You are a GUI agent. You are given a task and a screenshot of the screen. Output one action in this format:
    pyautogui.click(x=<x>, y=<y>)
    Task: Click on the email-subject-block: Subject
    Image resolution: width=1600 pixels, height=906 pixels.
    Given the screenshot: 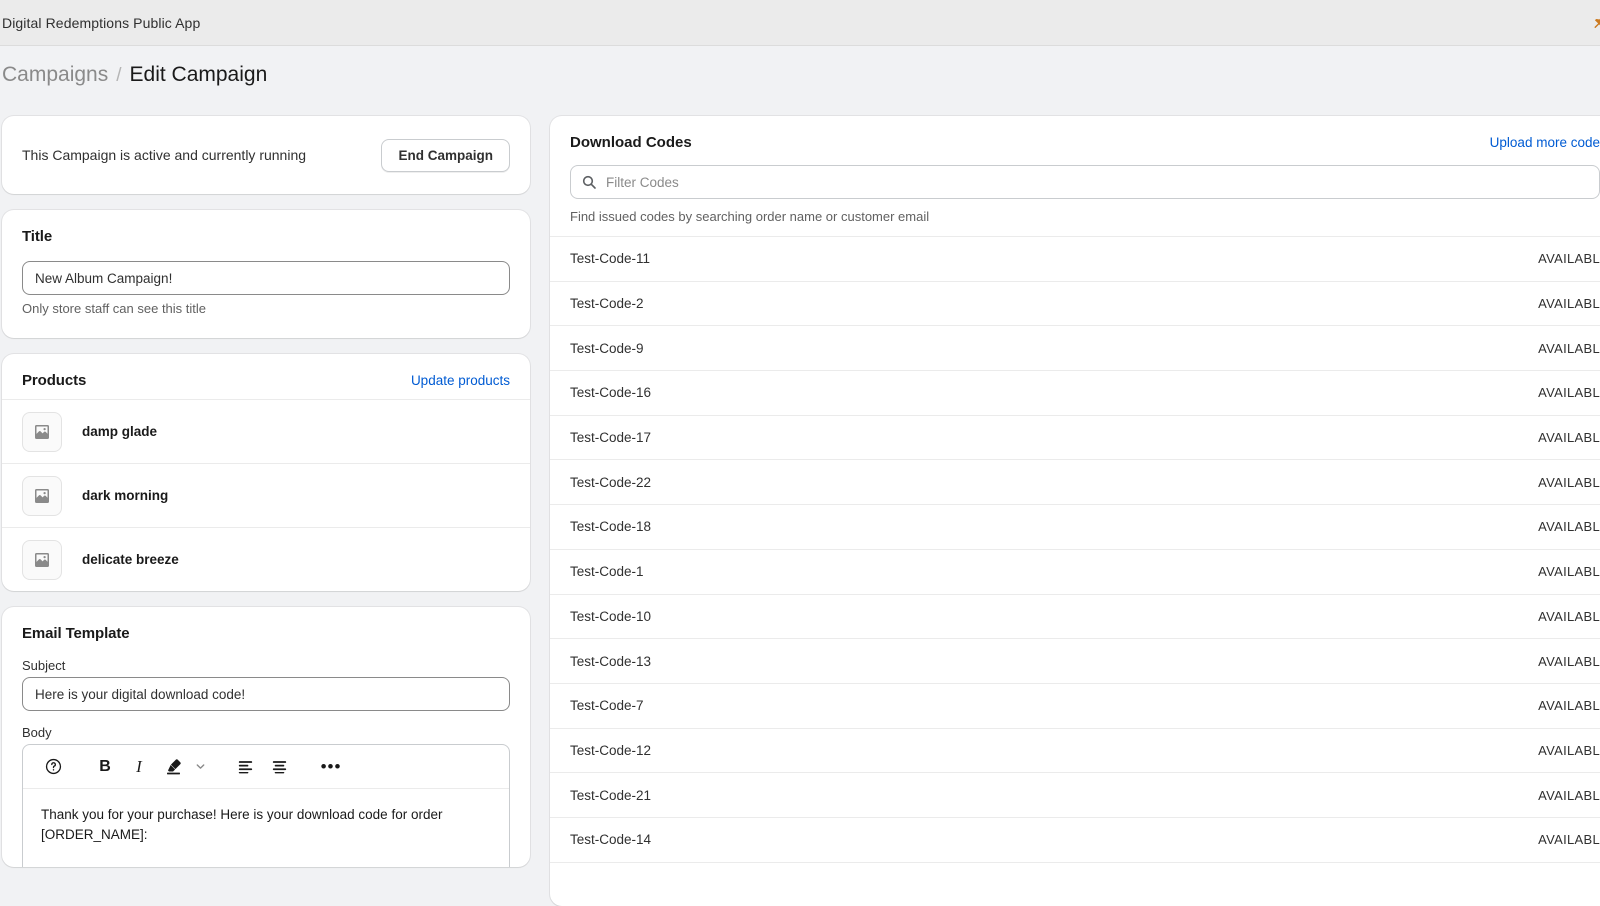 What is the action you would take?
    pyautogui.click(x=266, y=684)
    